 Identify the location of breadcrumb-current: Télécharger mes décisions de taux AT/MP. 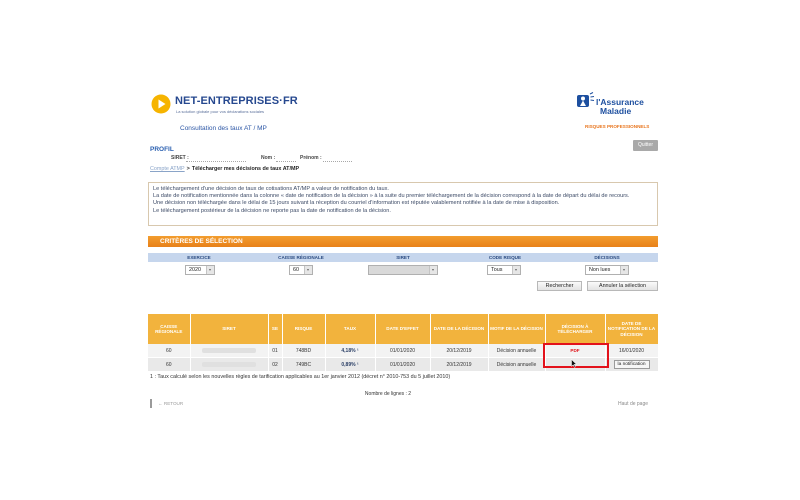
(245, 169).